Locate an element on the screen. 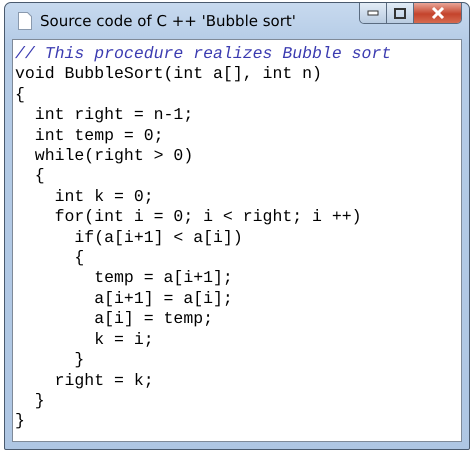 The image size is (474, 454). code-line: k = i; is located at coordinates (123, 340).